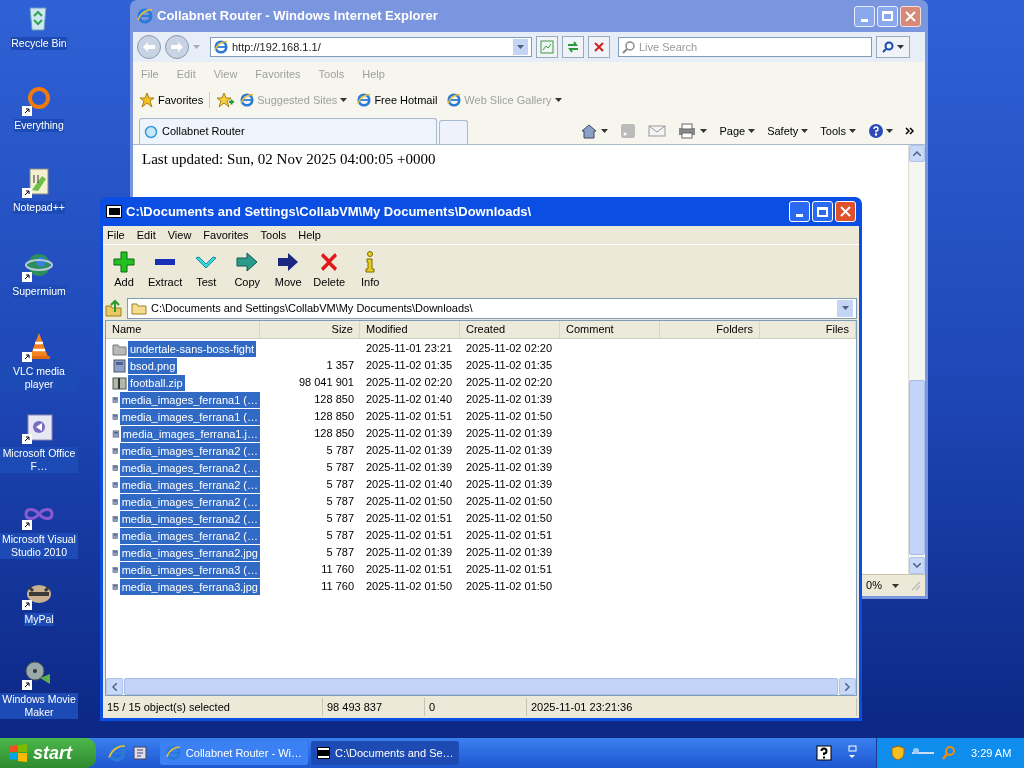  What do you see at coordinates (808, 329) in the screenshot?
I see `column-header: Files` at bounding box center [808, 329].